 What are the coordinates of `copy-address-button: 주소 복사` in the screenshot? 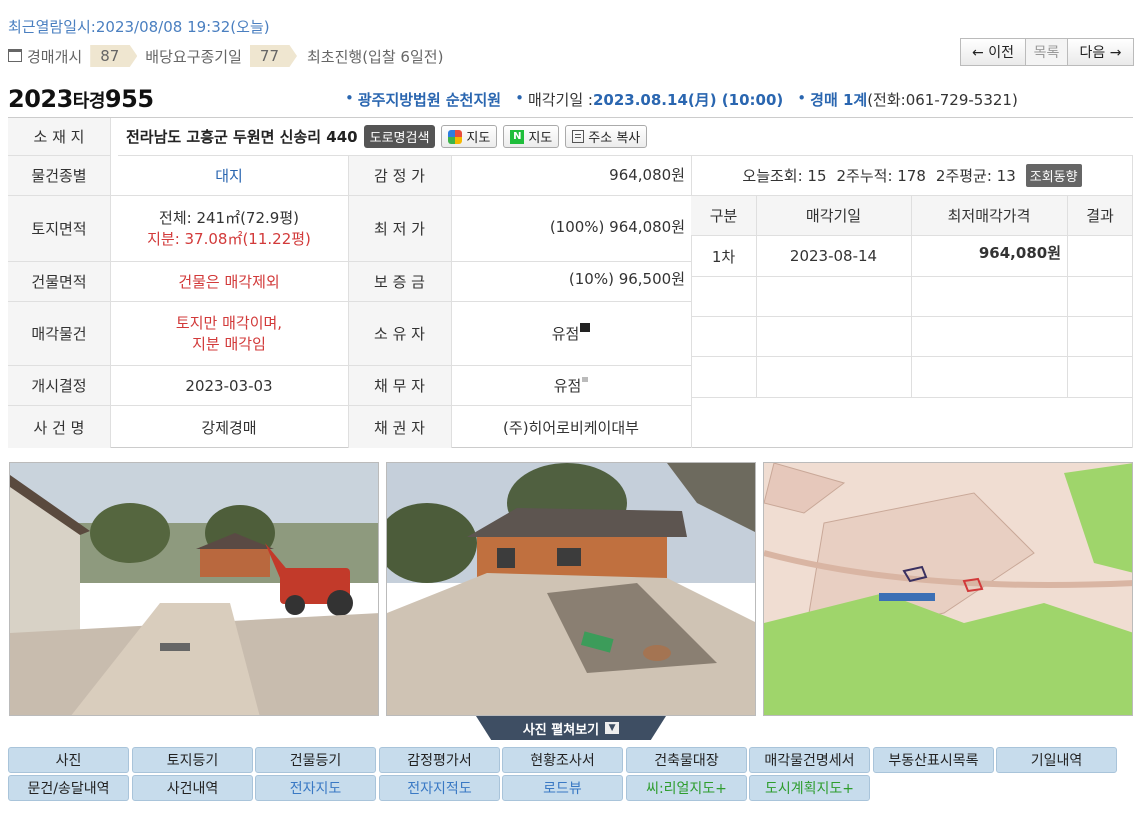 It's located at (606, 136).